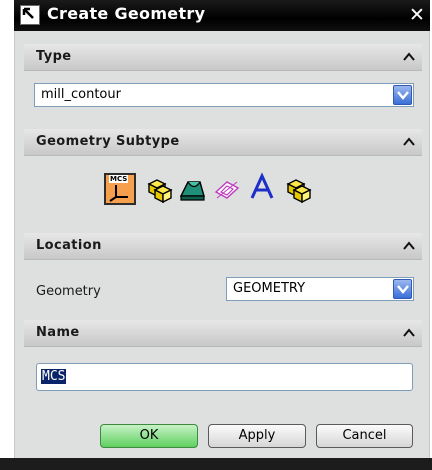 The height and width of the screenshot is (470, 432). What do you see at coordinates (223, 142) in the screenshot?
I see `subtype-section-header: Geometry Subtype` at bounding box center [223, 142].